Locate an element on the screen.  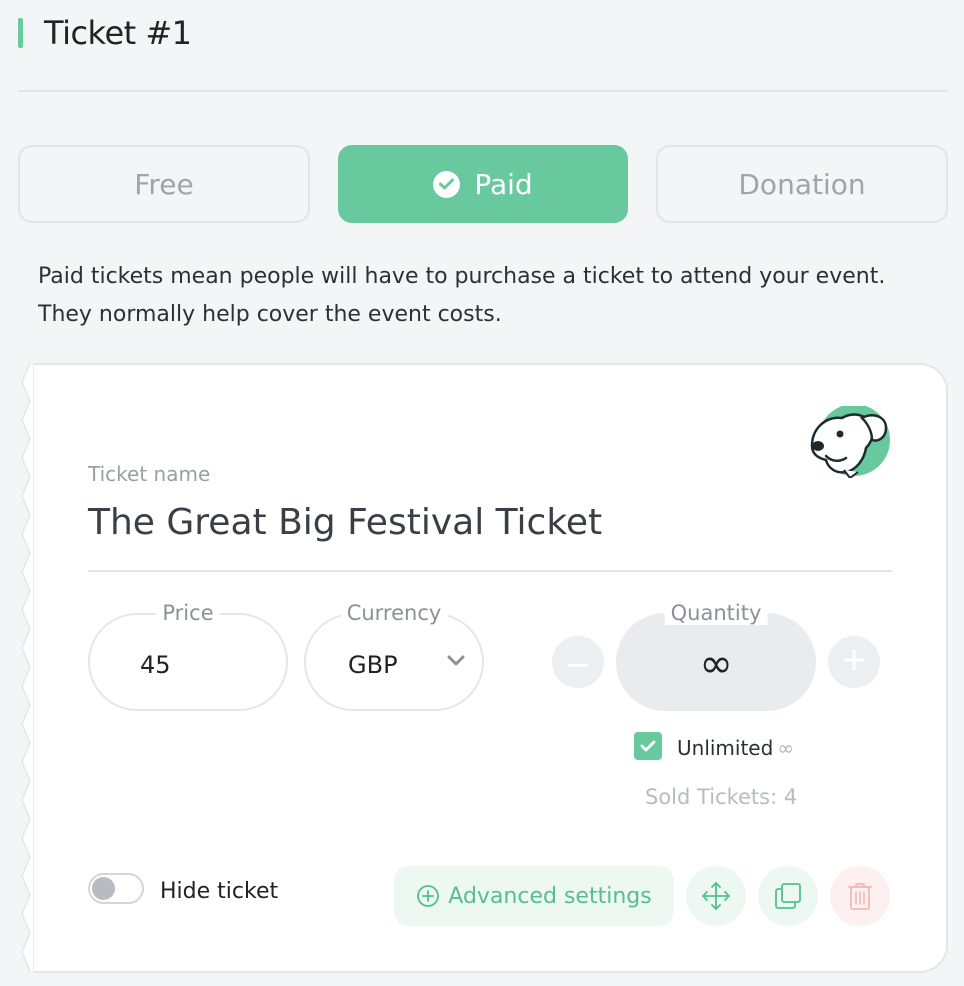
decrease-quantity-button is located at coordinates (578, 662).